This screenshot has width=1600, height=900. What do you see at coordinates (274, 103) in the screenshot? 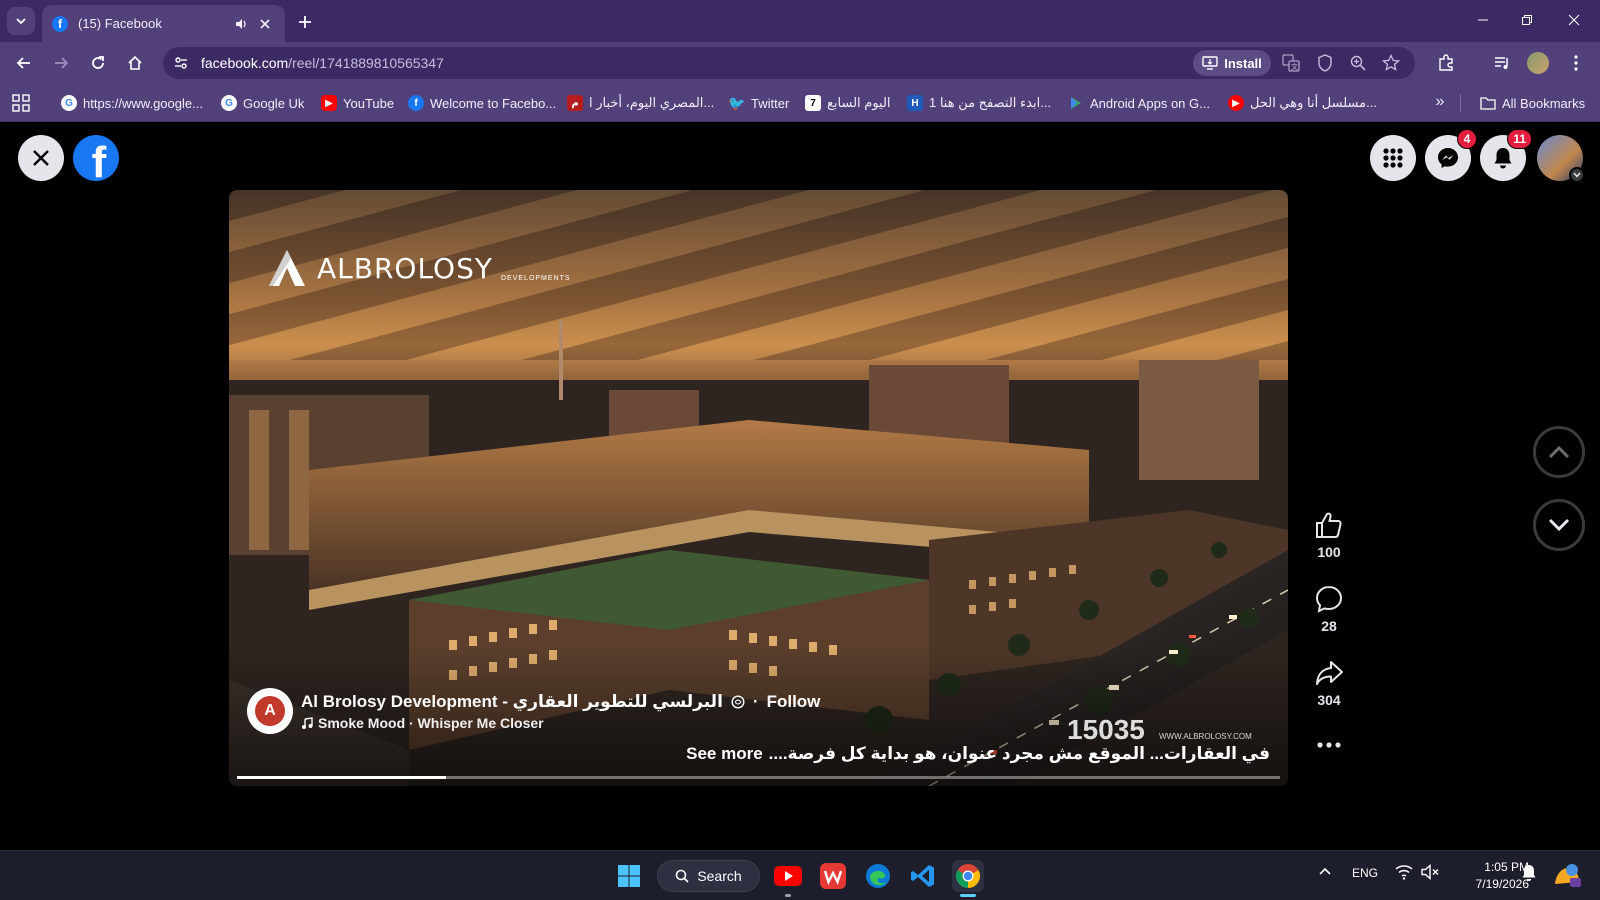
I see `bookmark-label: Google Uk` at bounding box center [274, 103].